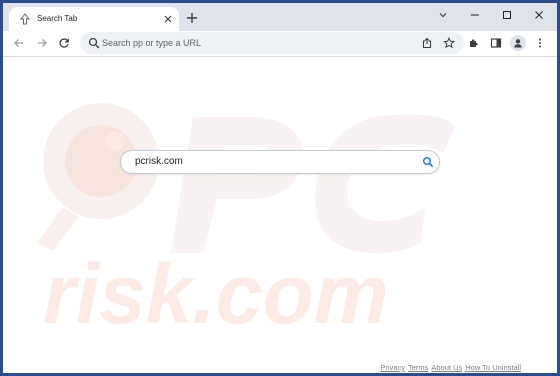  What do you see at coordinates (192, 18) in the screenshot?
I see `new-tab-button` at bounding box center [192, 18].